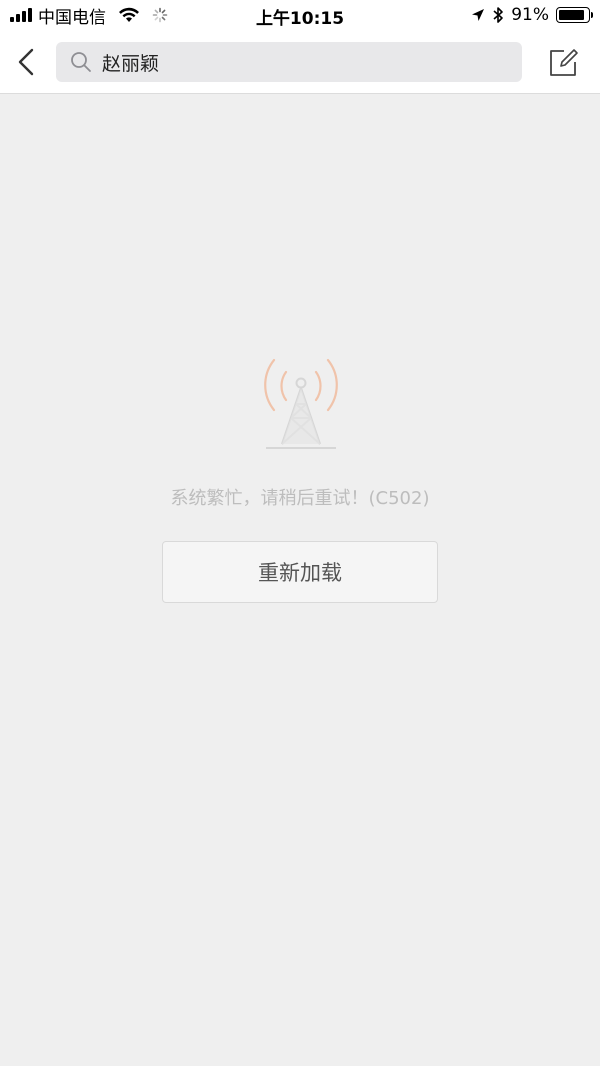 The image size is (600, 1066). I want to click on compose-button, so click(563, 63).